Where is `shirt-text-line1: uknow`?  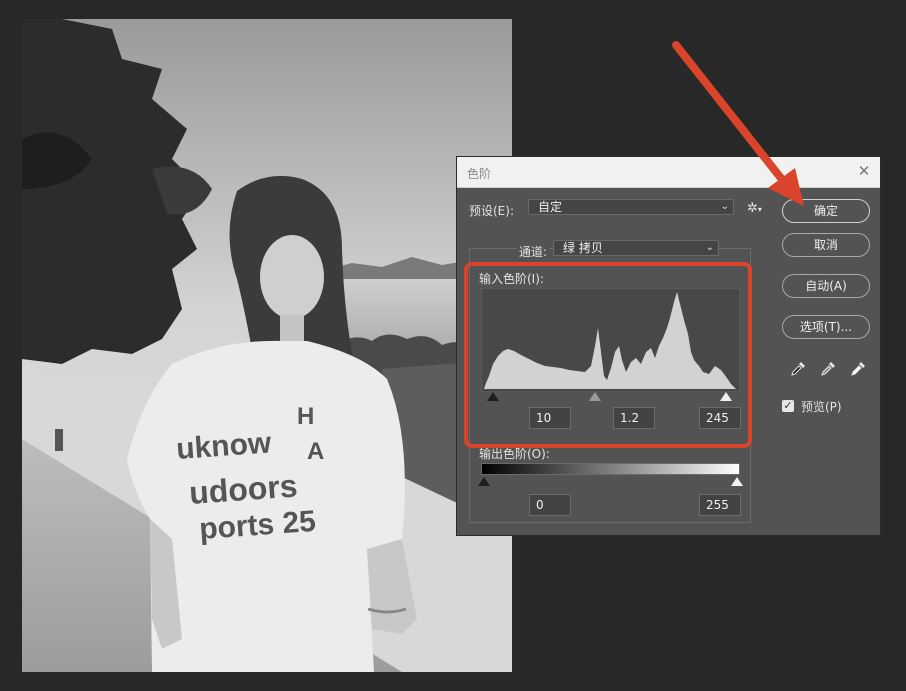 shirt-text-line1: uknow is located at coordinates (224, 446).